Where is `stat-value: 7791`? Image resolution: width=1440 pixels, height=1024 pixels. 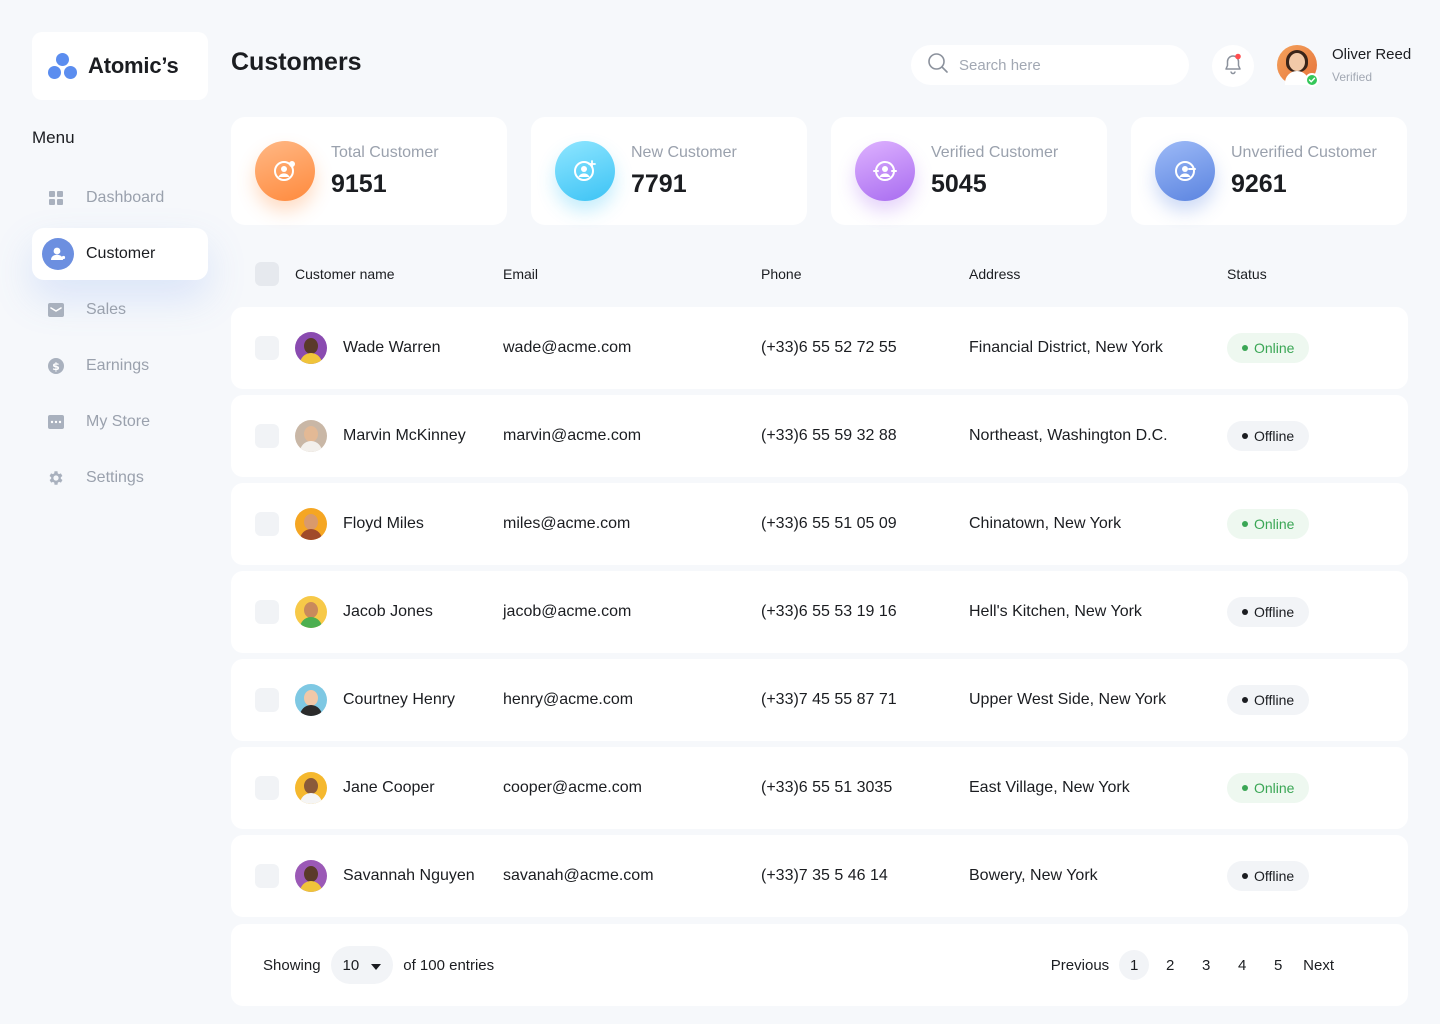 stat-value: 7791 is located at coordinates (659, 183).